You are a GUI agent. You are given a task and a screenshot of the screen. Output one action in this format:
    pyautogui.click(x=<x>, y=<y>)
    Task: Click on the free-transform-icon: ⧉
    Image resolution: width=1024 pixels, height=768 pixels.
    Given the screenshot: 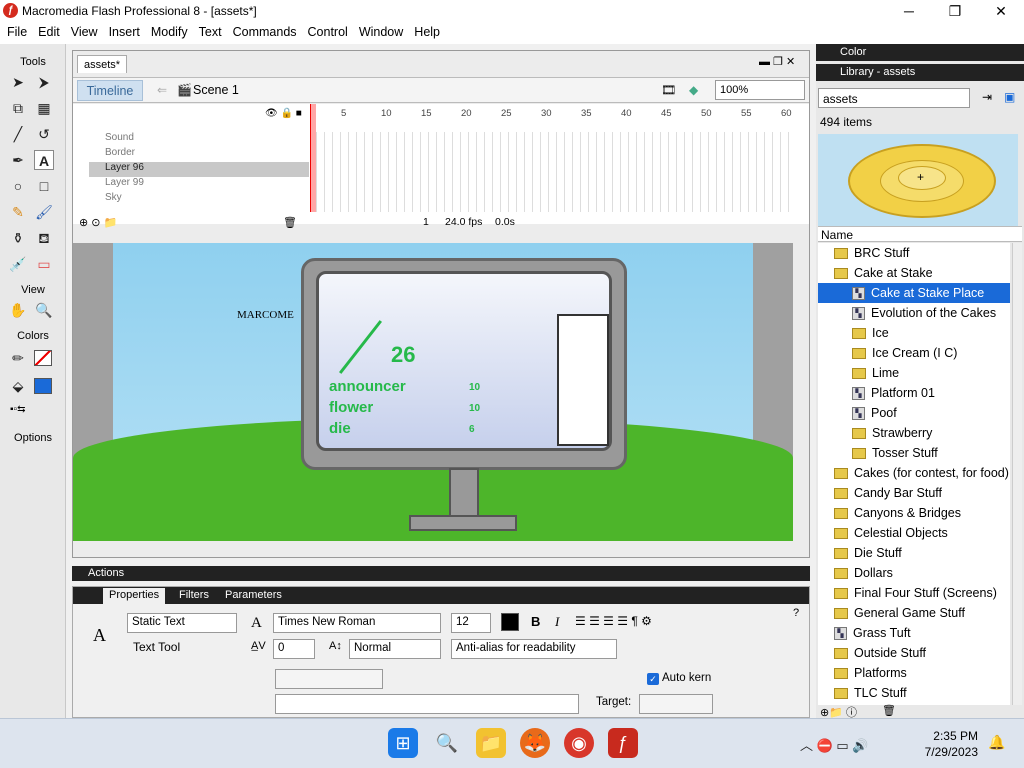 What is the action you would take?
    pyautogui.click(x=18, y=108)
    